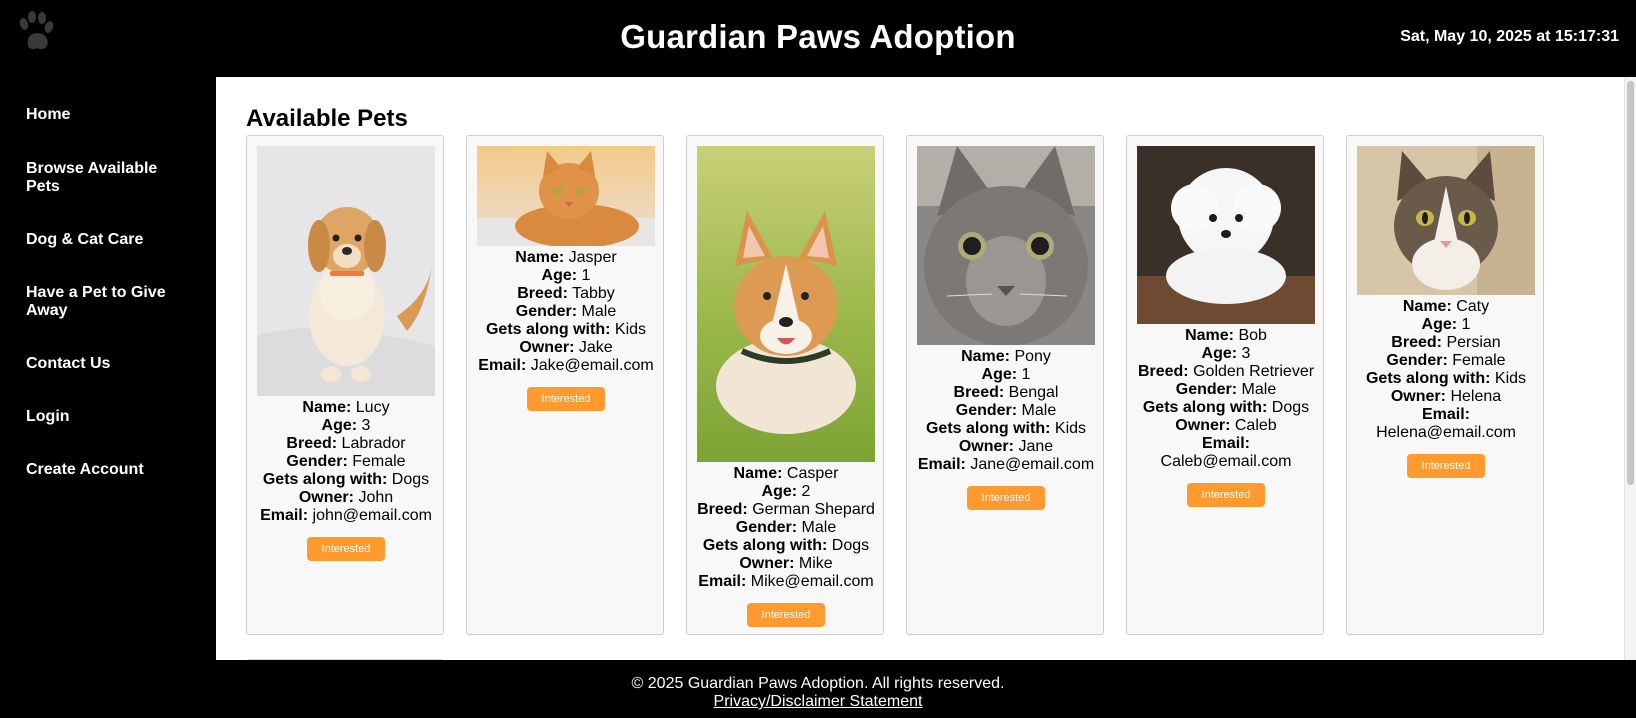  I want to click on nav-contact-us: Contact Us, so click(101, 364).